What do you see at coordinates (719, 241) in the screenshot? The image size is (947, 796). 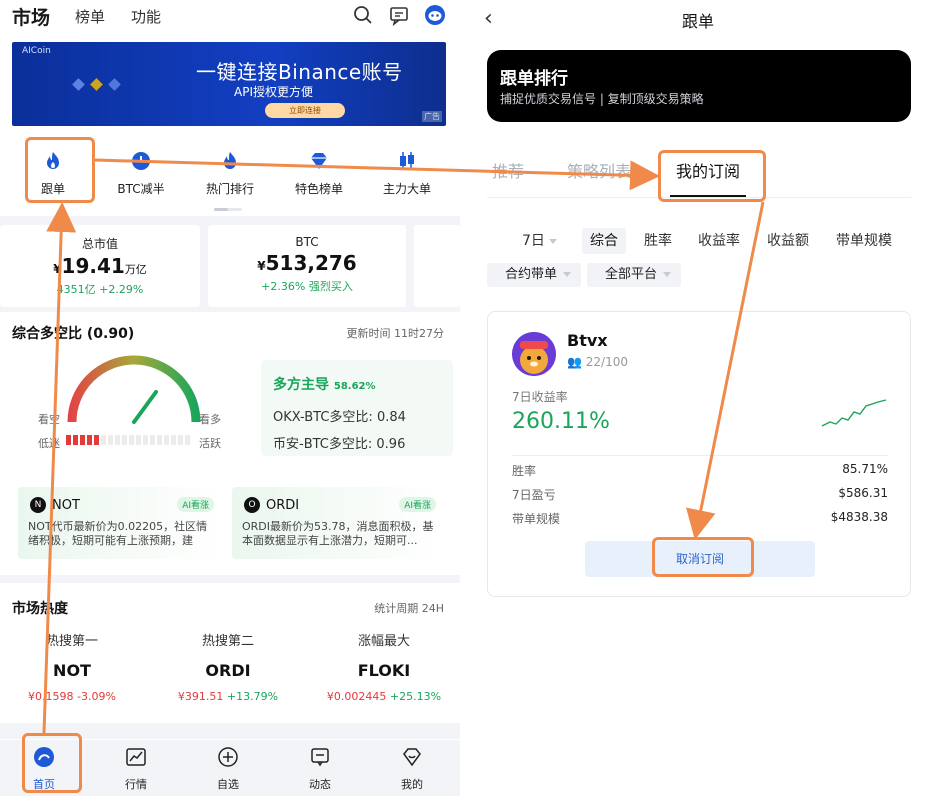 I see `sort-roi: 收益率` at bounding box center [719, 241].